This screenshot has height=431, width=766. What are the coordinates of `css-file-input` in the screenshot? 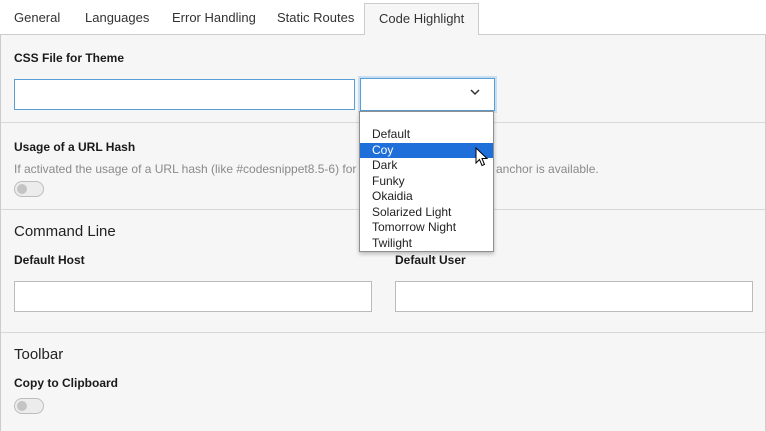 It's located at (184, 94).